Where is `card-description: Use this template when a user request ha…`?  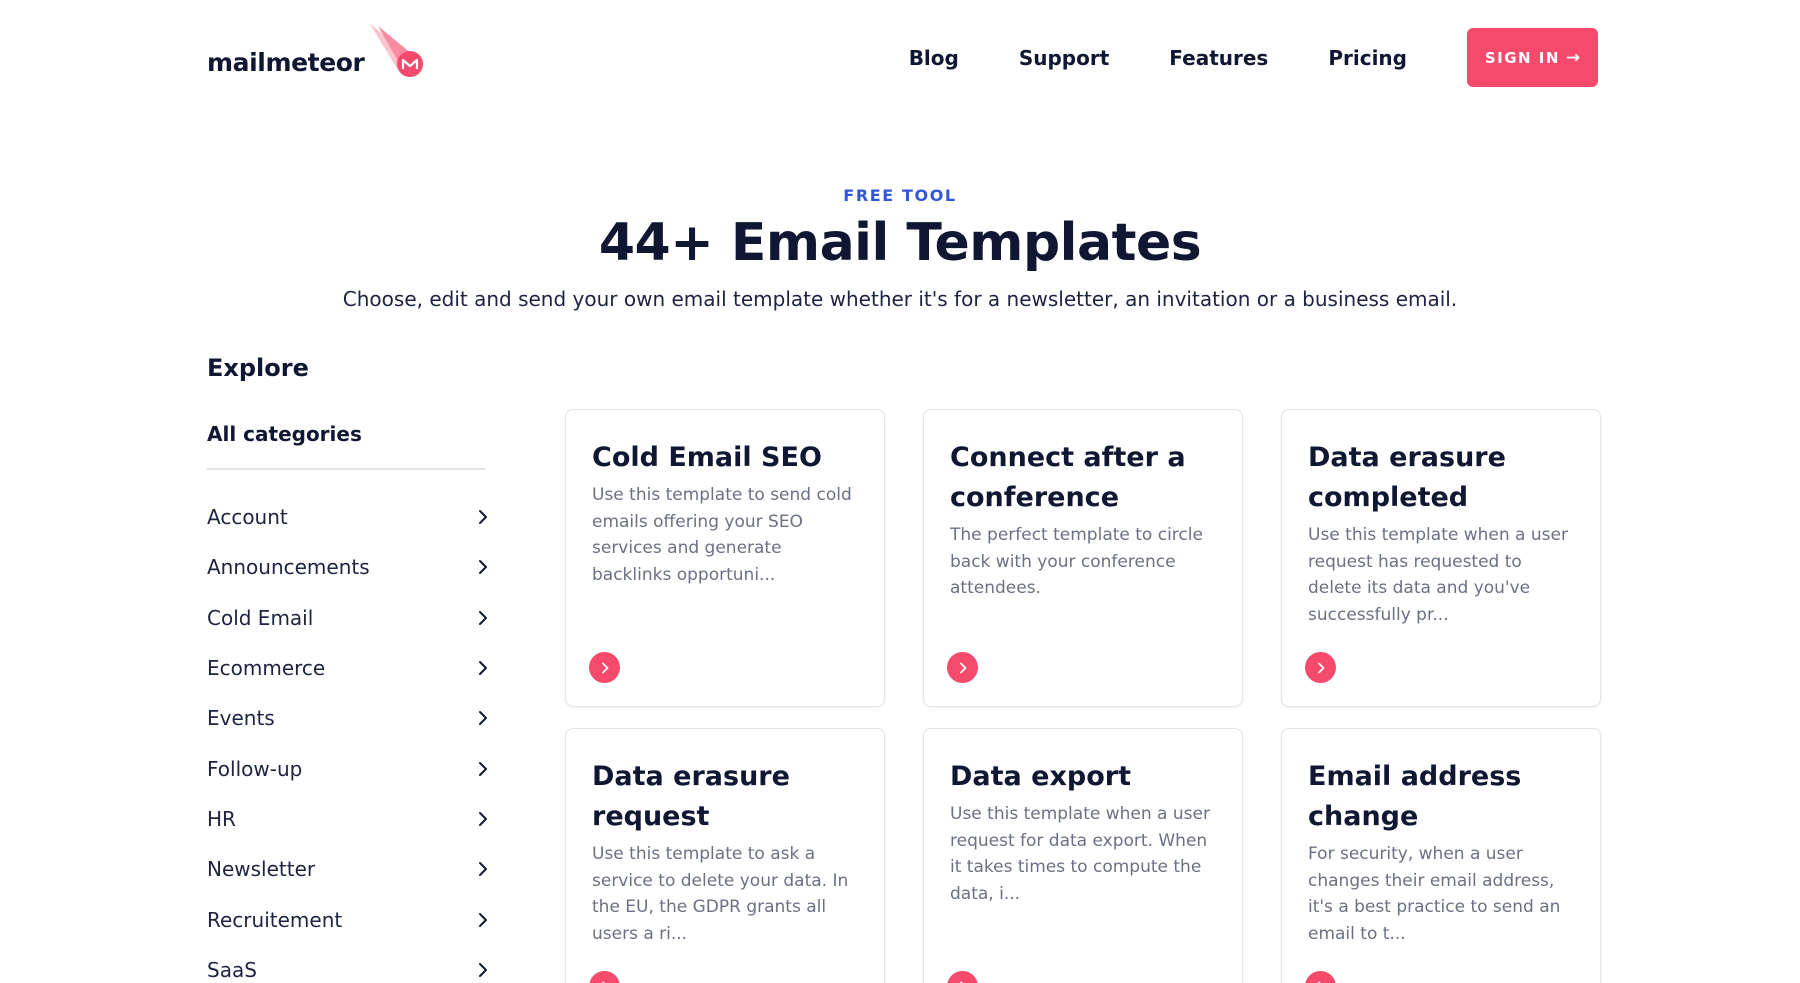 card-description: Use this template when a user request ha… is located at coordinates (1438, 575).